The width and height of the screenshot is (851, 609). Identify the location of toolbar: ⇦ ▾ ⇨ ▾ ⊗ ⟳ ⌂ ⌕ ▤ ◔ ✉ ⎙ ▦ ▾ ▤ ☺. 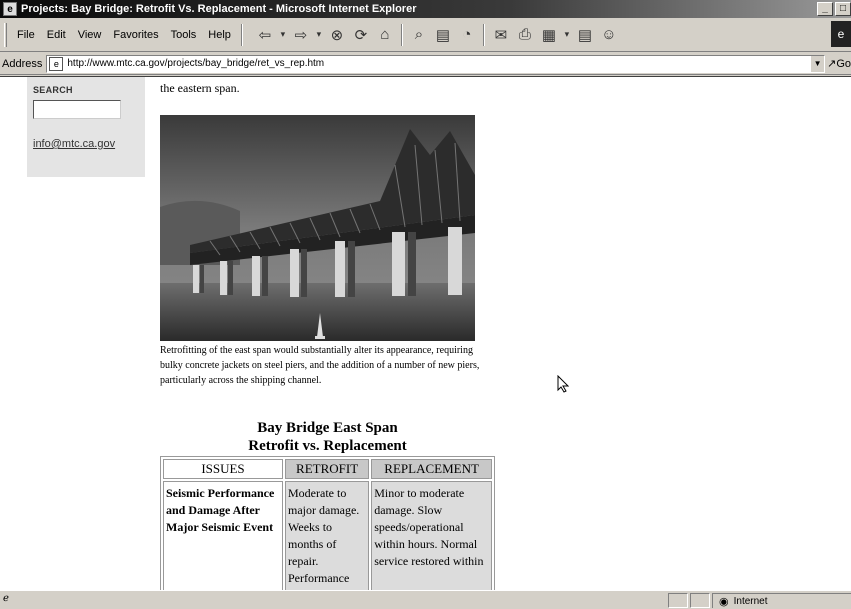
(437, 34).